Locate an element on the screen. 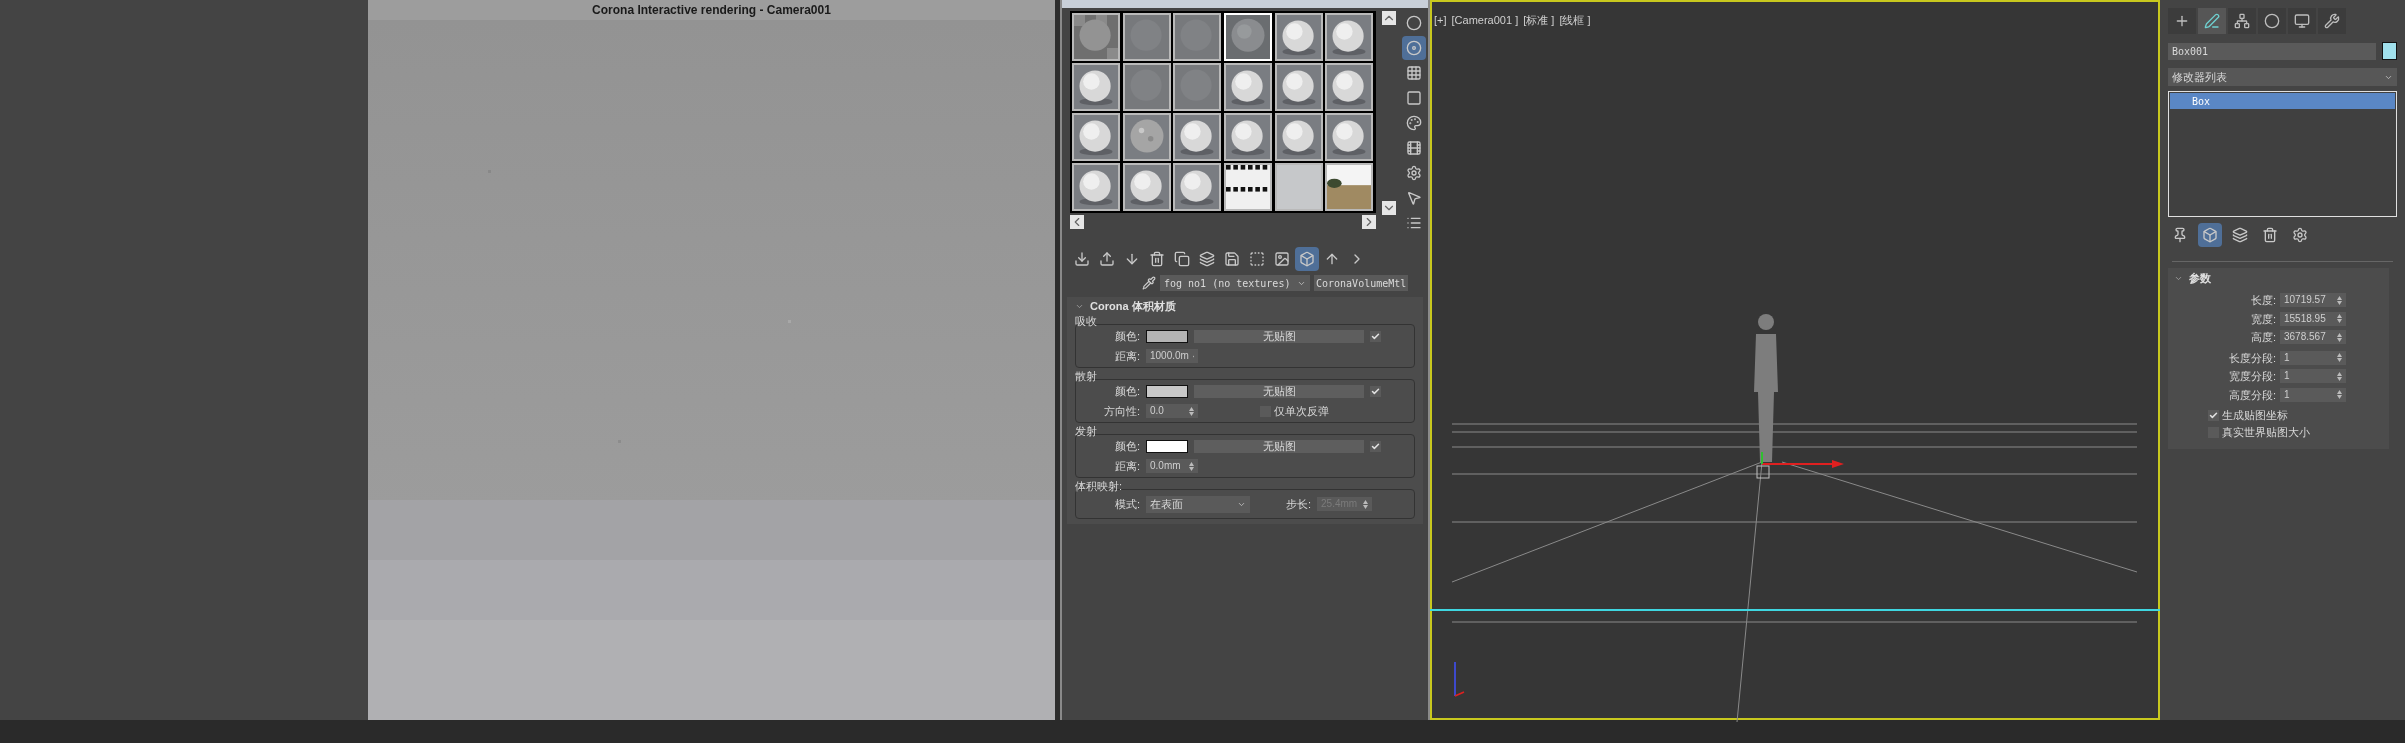 This screenshot has height=743, width=2405. checkbox-label: 生成贴图坐标 is located at coordinates (2255, 416).